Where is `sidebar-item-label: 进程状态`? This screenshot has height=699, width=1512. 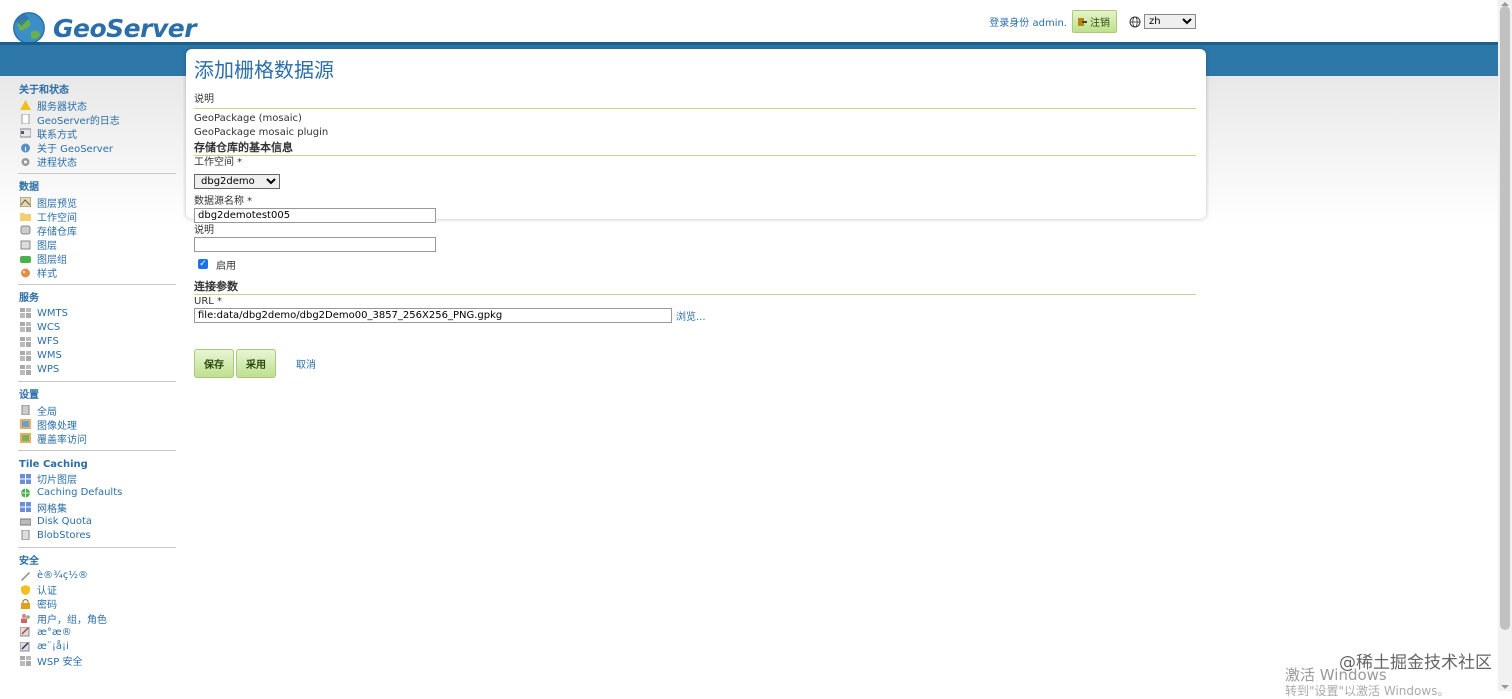 sidebar-item-label: 进程状态 is located at coordinates (57, 164).